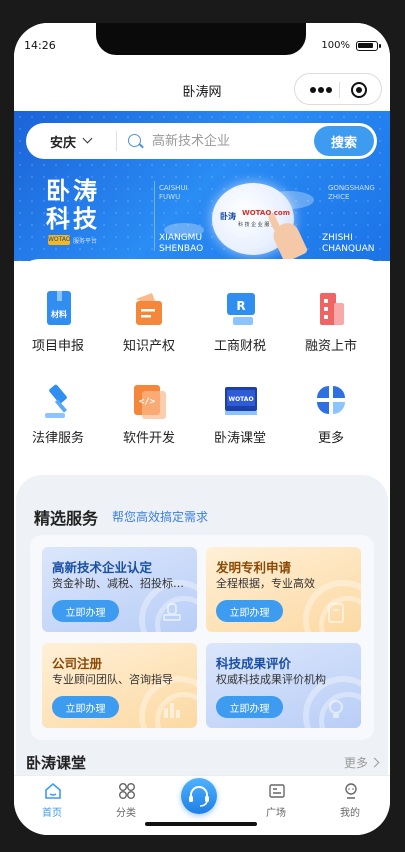  I want to click on grid-item-ip: 知识产权, so click(149, 329).